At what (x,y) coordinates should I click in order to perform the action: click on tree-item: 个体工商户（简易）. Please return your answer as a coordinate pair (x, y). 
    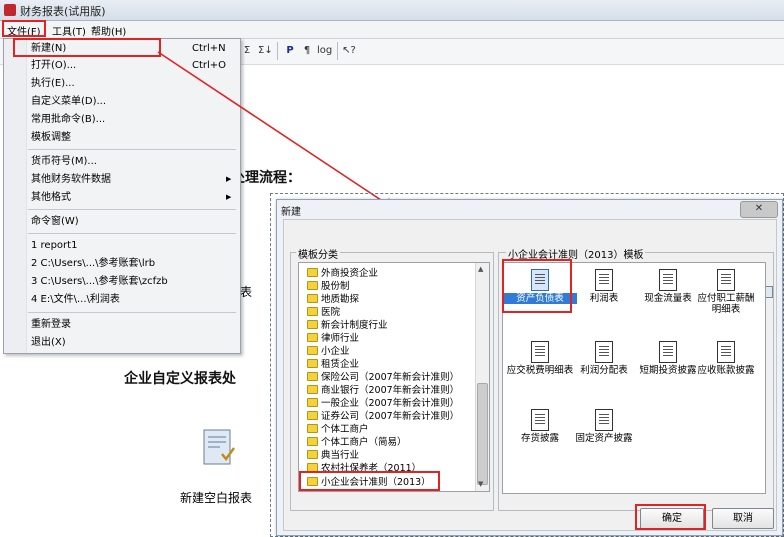
    Looking at the image, I should click on (357, 442).